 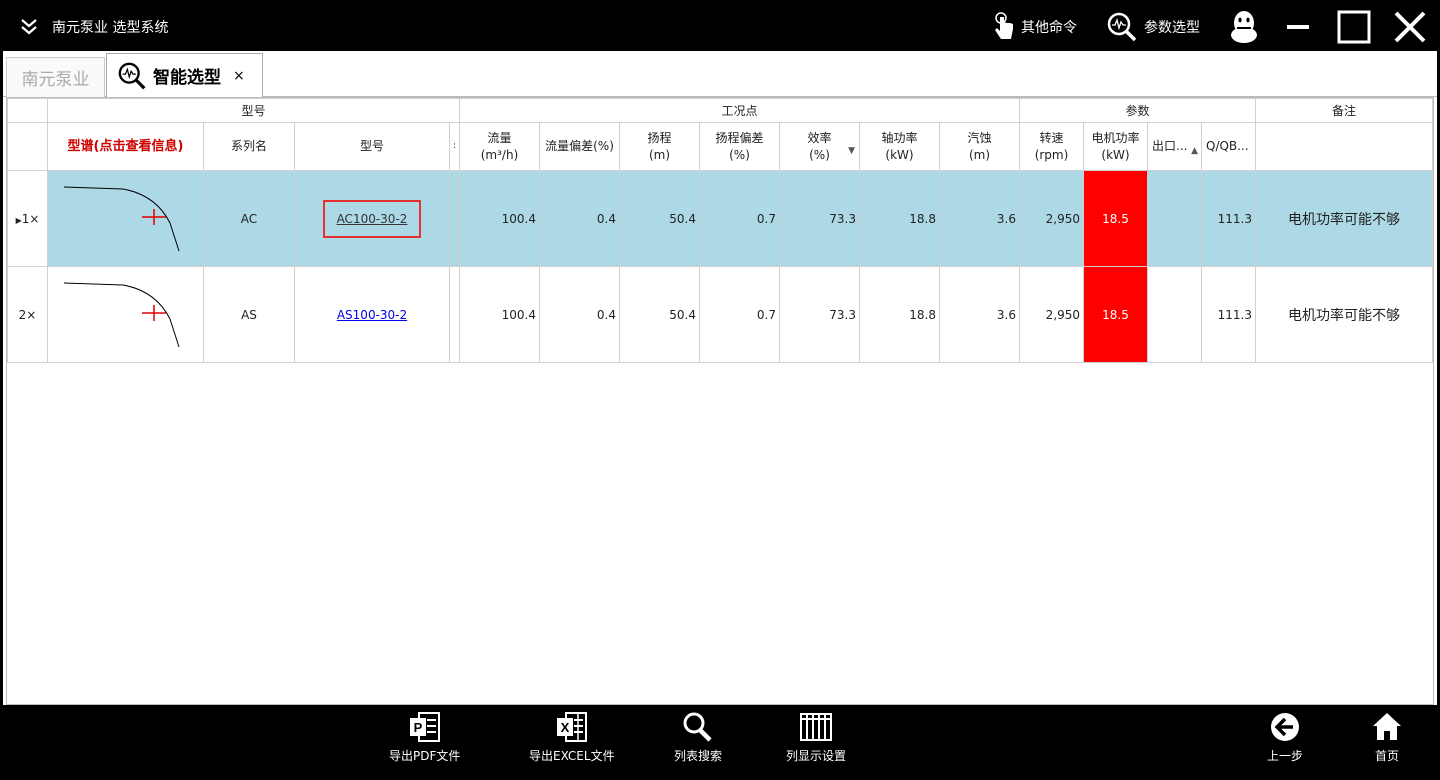 What do you see at coordinates (1051, 146) in the screenshot?
I see `column-header-speed: 转速 (rpm)` at bounding box center [1051, 146].